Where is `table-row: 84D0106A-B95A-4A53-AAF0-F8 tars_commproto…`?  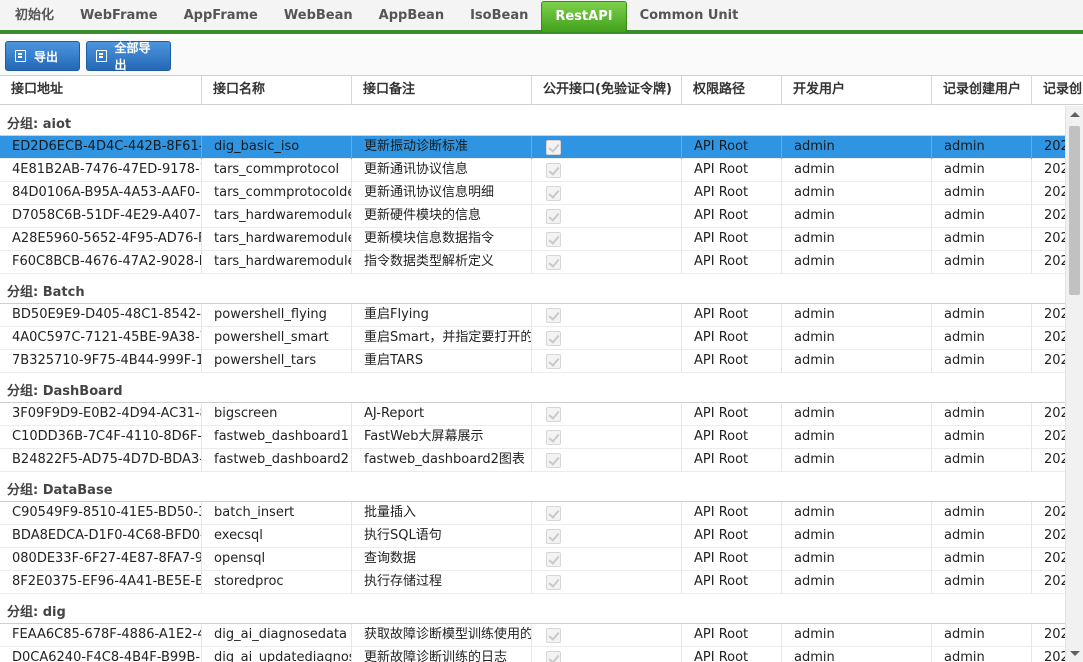 table-row: 84D0106A-B95A-4A53-AAF0-F8 tars_commproto… is located at coordinates (532, 193).